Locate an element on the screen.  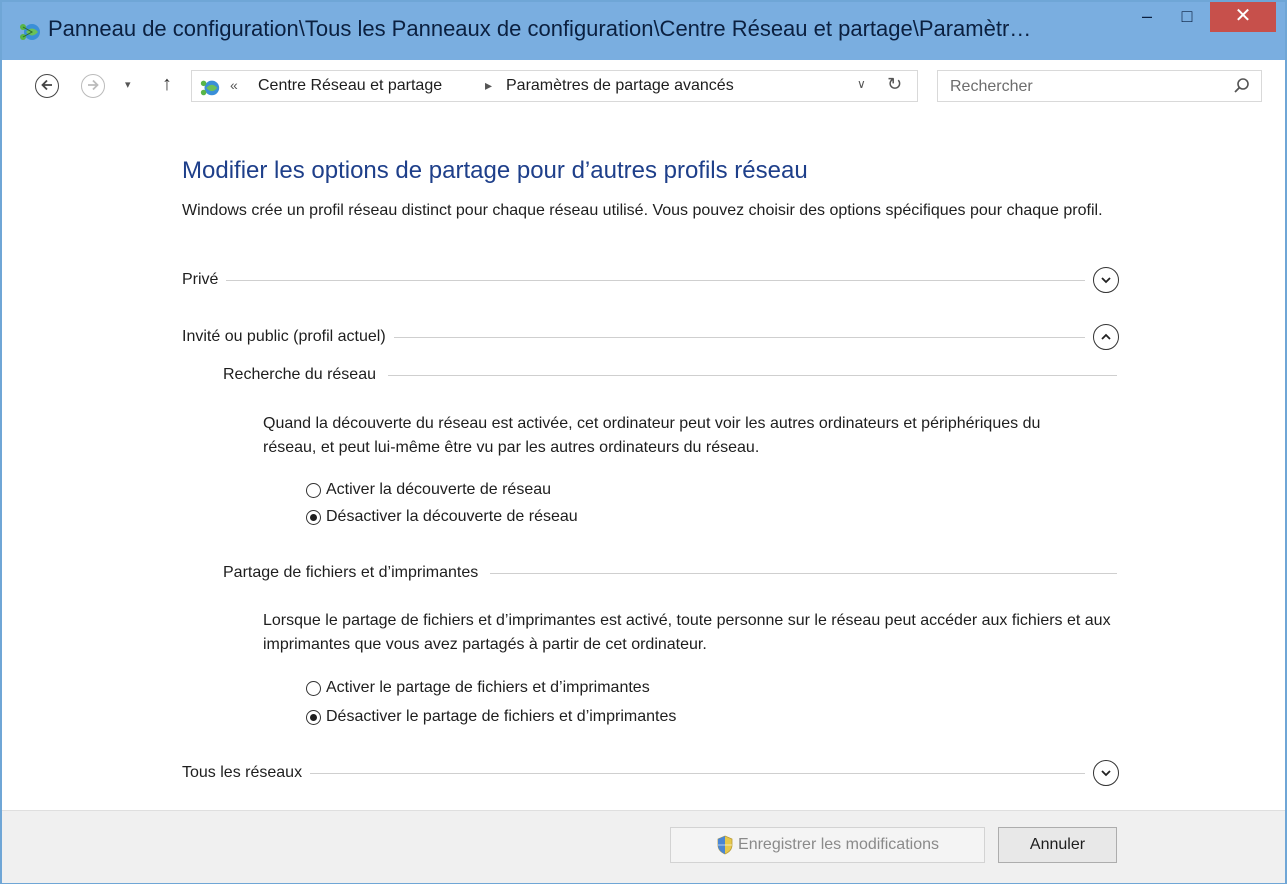
search-input is located at coordinates (1080, 87).